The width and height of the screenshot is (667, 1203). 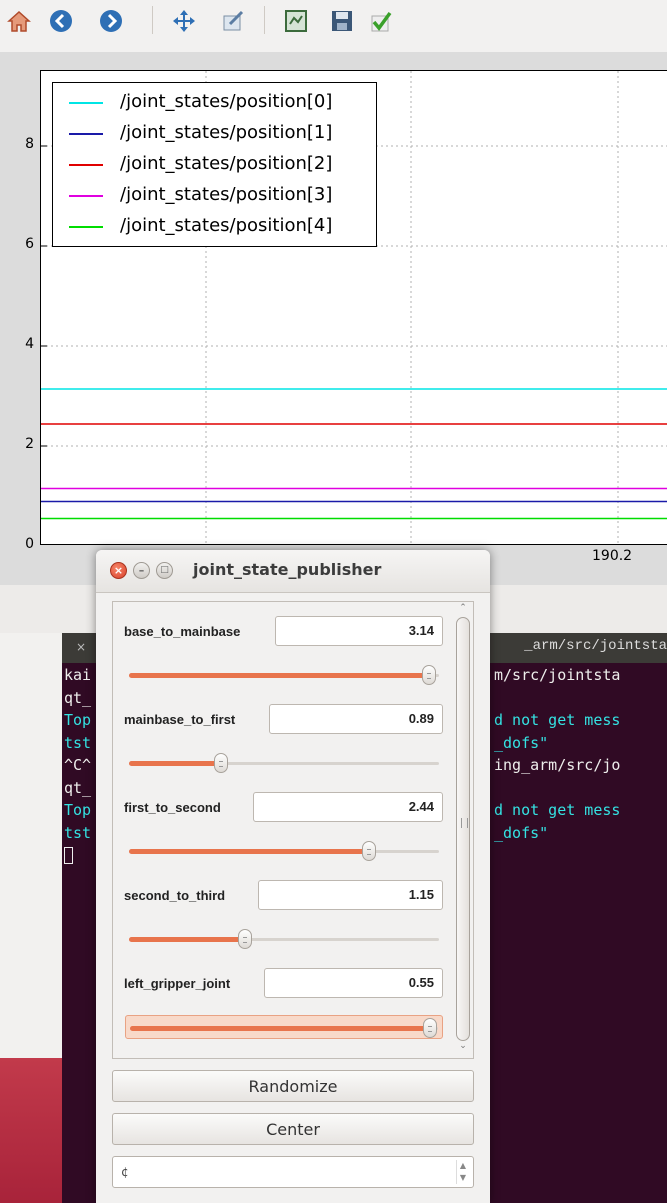 What do you see at coordinates (61, 21) in the screenshot?
I see `back-icon` at bounding box center [61, 21].